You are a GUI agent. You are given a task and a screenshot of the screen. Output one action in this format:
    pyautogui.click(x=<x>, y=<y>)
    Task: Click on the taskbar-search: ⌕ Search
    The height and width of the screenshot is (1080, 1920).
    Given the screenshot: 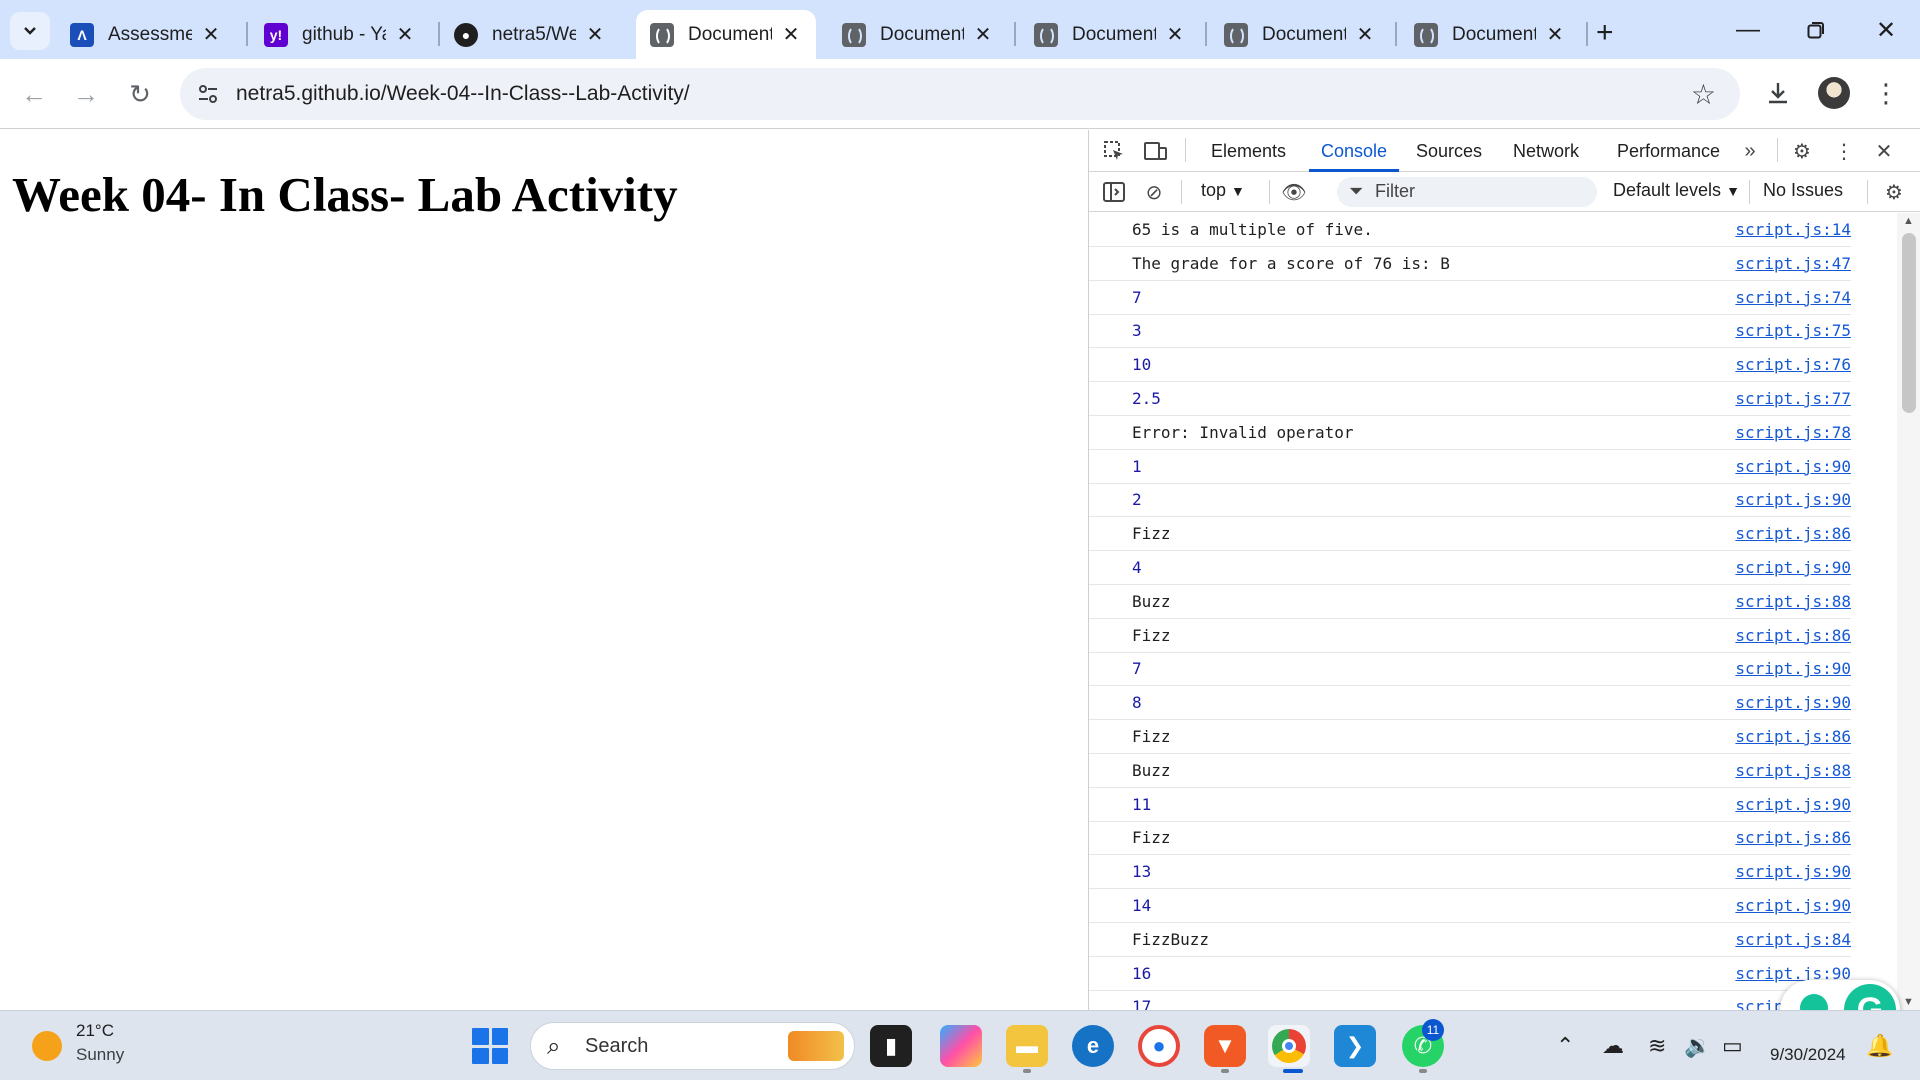 What is the action you would take?
    pyautogui.click(x=692, y=1046)
    